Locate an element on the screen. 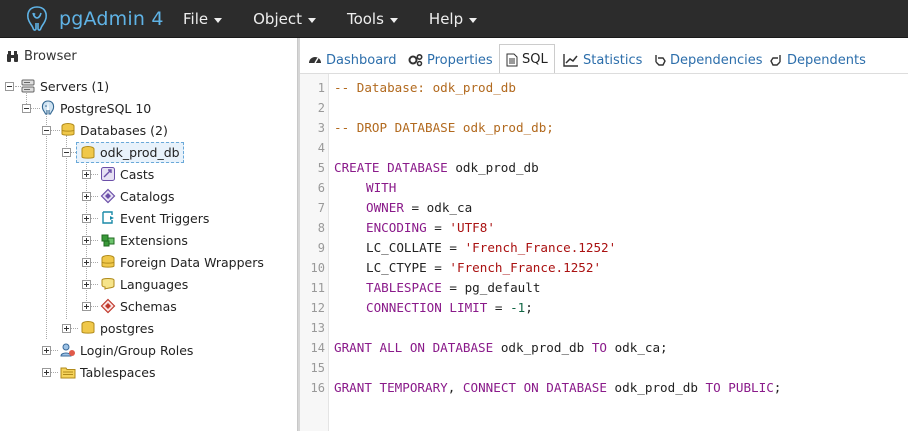 The width and height of the screenshot is (908, 431). sql-keyword: TABLESPACE is located at coordinates (404, 287).